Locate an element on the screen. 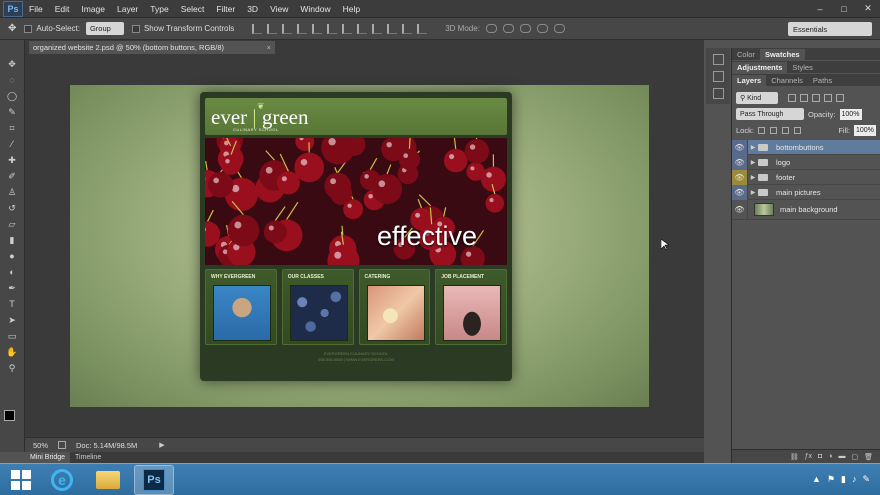  menu-layer: Layer is located at coordinates (127, 9).